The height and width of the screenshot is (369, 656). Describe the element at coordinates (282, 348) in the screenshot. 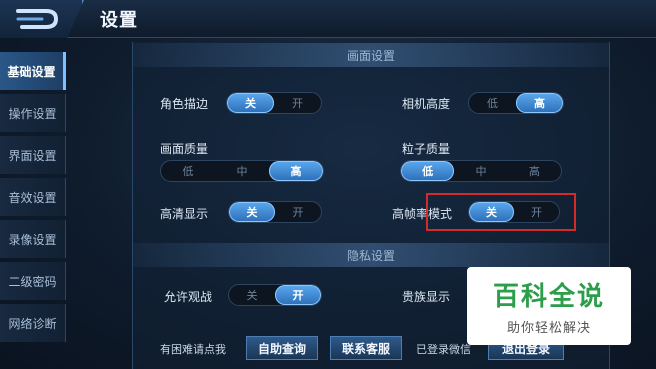

I see `self-service-button: 自助查询` at that location.